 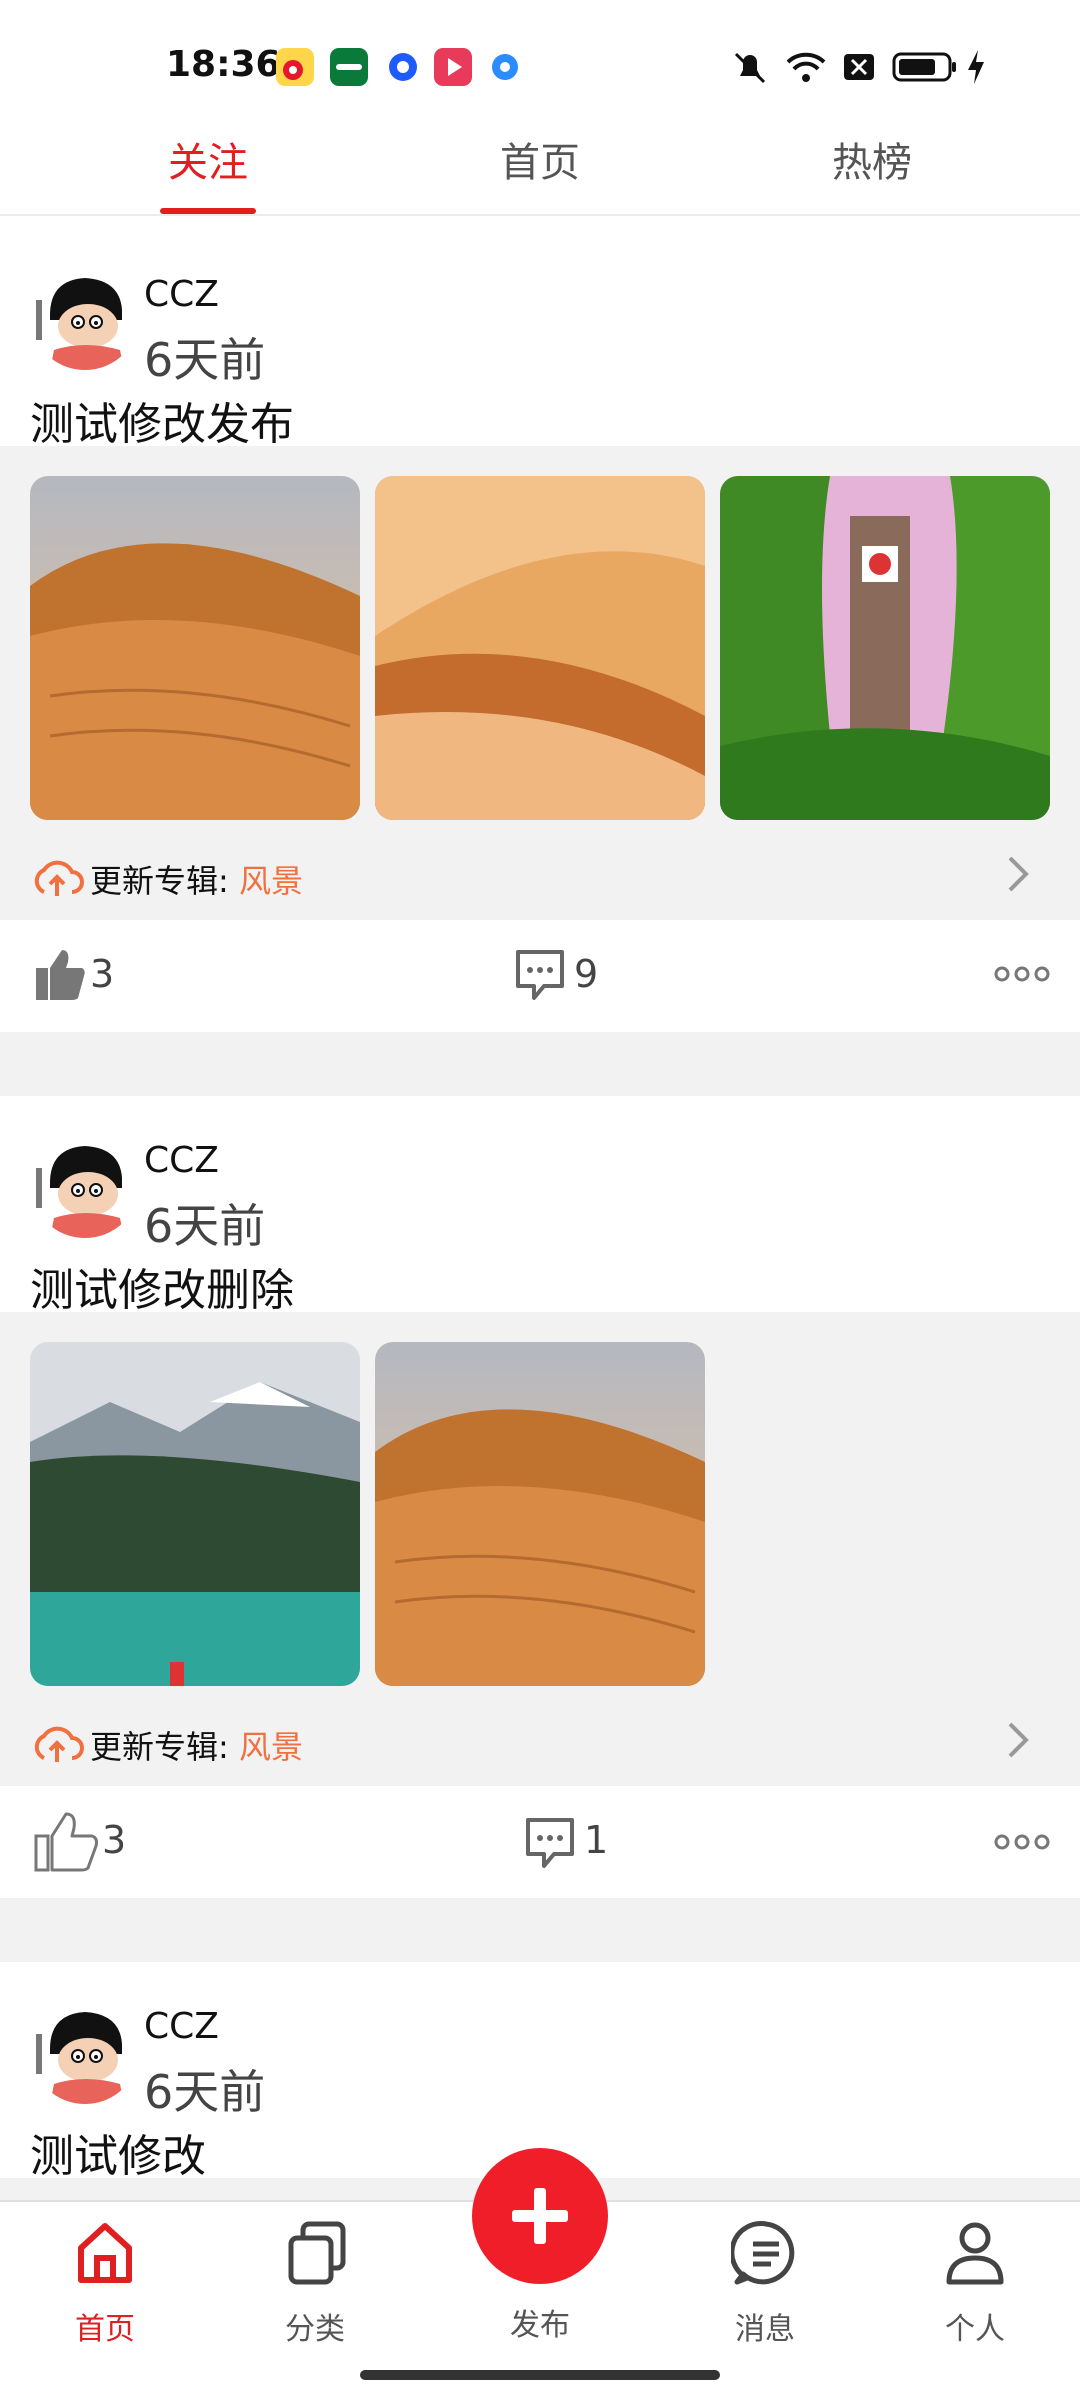 What do you see at coordinates (208, 159) in the screenshot?
I see `tab-follow: 关注` at bounding box center [208, 159].